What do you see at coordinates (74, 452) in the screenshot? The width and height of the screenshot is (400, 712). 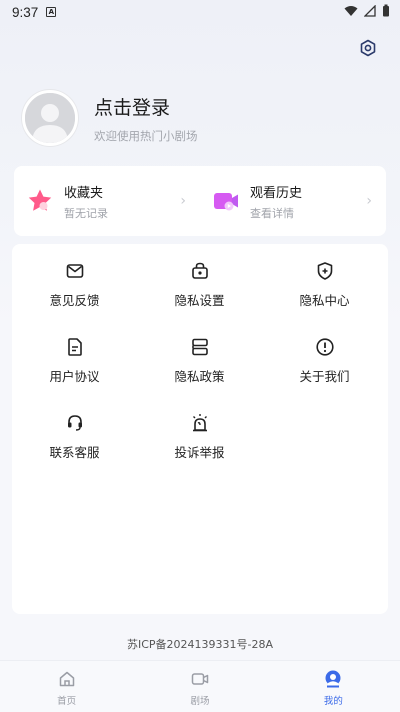 I see `grid-label: 联系客服` at bounding box center [74, 452].